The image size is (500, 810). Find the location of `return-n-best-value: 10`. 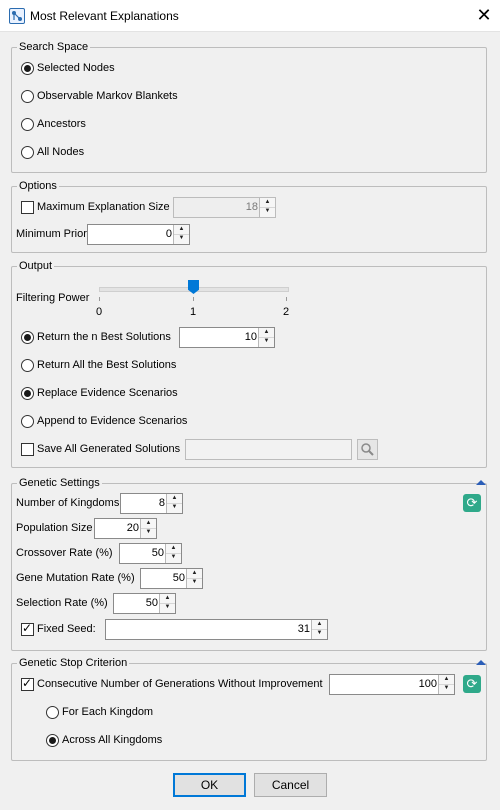

return-n-best-value: 10 is located at coordinates (250, 337).